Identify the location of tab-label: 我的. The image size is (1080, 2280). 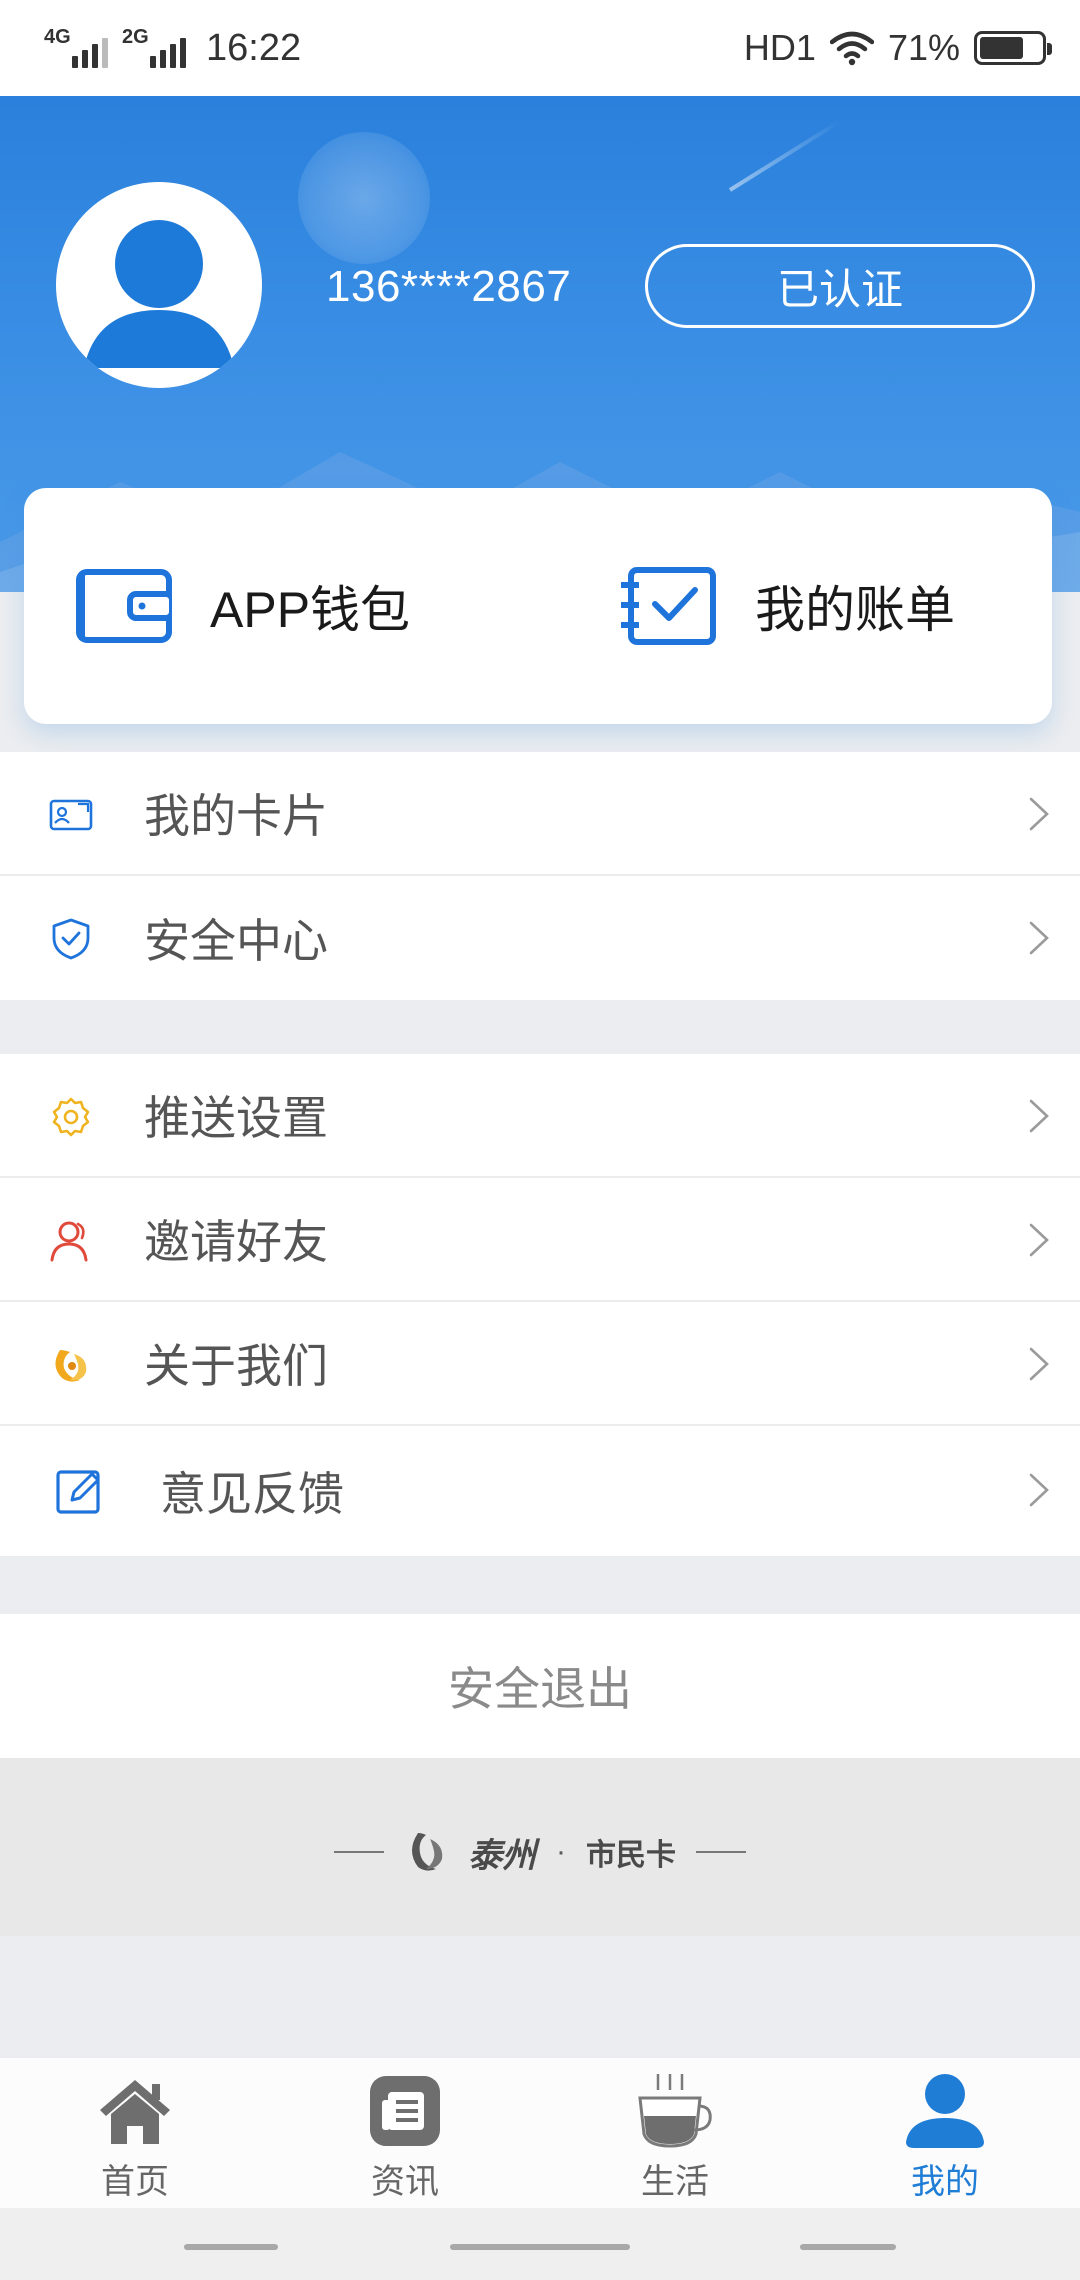
(945, 2182).